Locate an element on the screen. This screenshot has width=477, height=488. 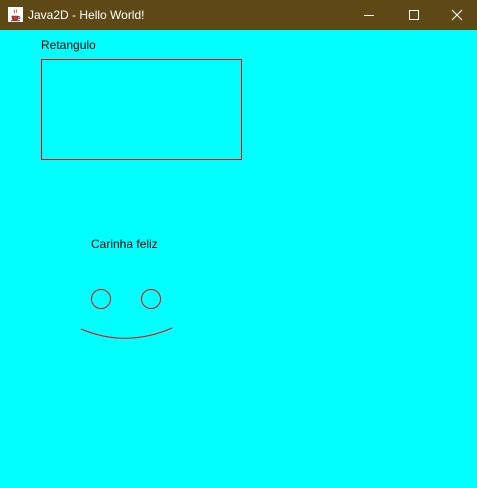
smile-arc is located at coordinates (126, 333).